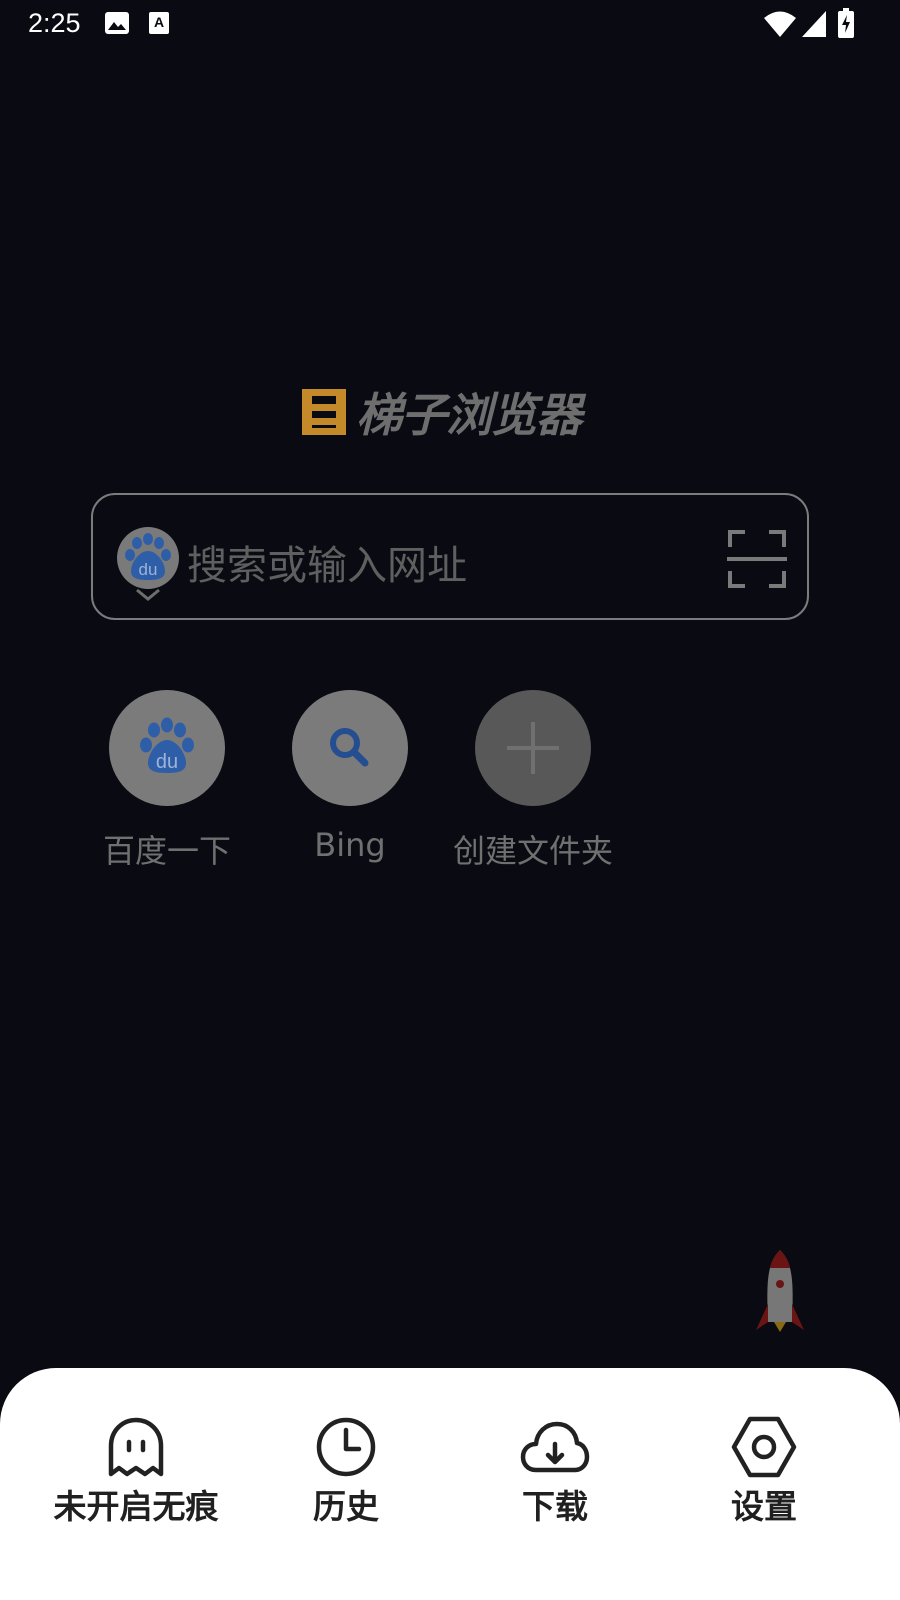 The width and height of the screenshot is (900, 1600). What do you see at coordinates (346, 1447) in the screenshot?
I see `clock-icon` at bounding box center [346, 1447].